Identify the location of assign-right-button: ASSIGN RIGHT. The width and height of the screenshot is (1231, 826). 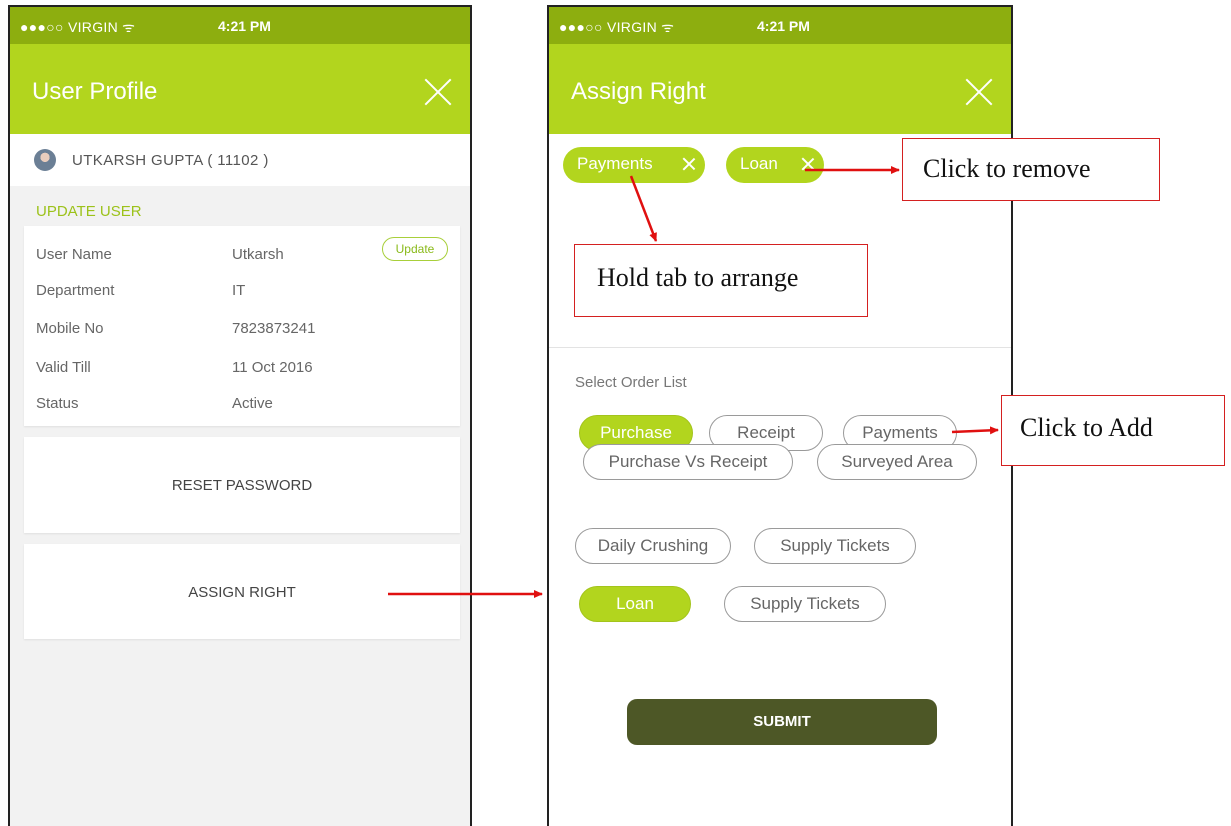
(242, 591).